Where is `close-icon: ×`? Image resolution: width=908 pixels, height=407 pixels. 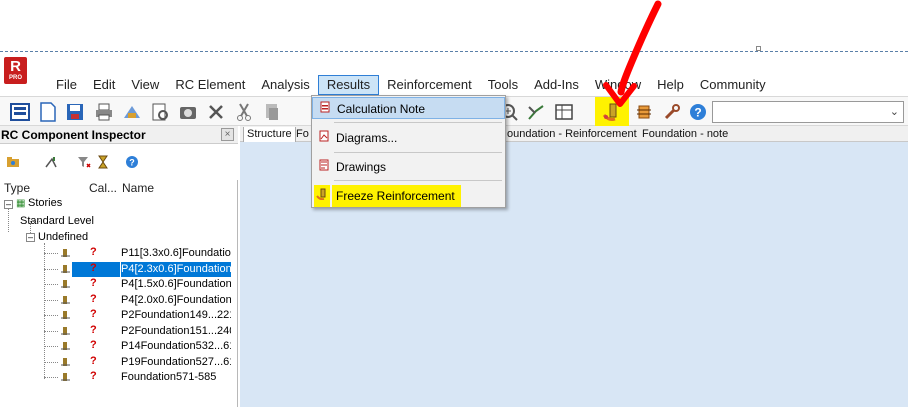
close-icon: × is located at coordinates (227, 134).